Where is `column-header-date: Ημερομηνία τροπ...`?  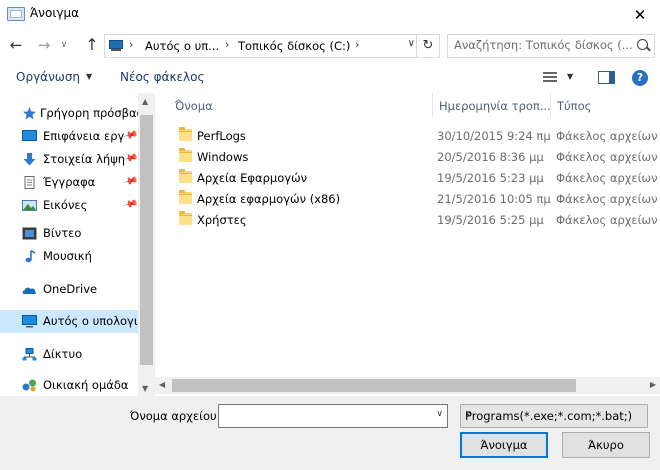 column-header-date: Ημερομηνία τροπ... is located at coordinates (491, 105).